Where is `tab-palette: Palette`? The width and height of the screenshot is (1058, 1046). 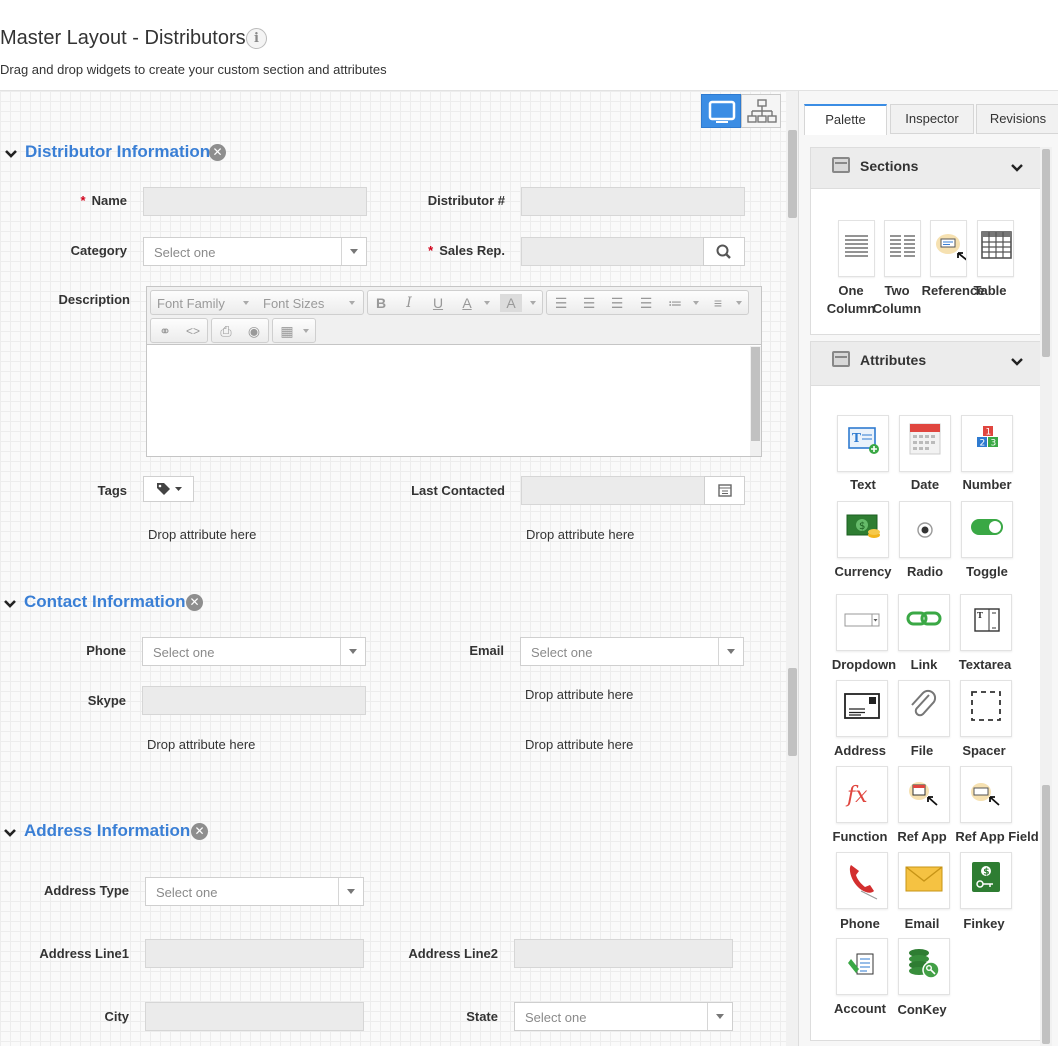 tab-palette: Palette is located at coordinates (845, 119).